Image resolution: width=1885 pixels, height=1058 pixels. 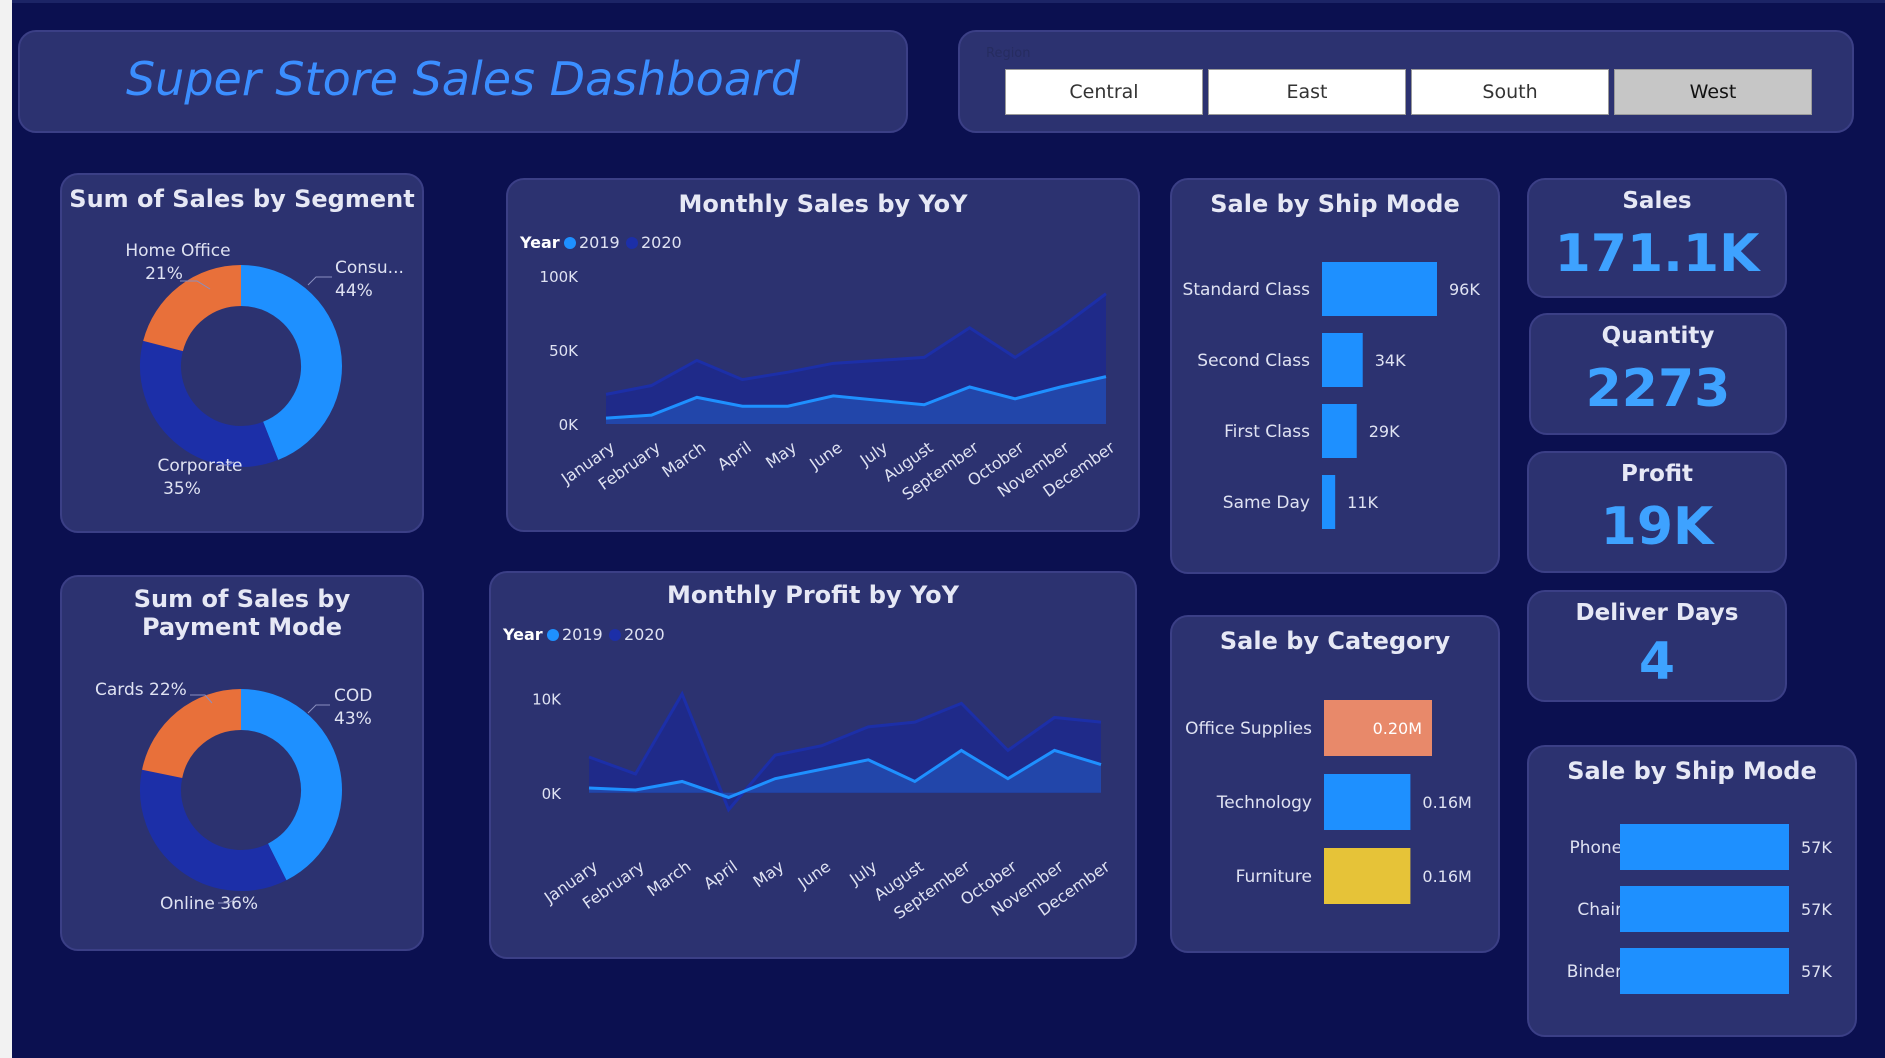 I want to click on sub-category-chart: Phones 57KChairs 57KBinders 57K, so click(x=1699, y=909).